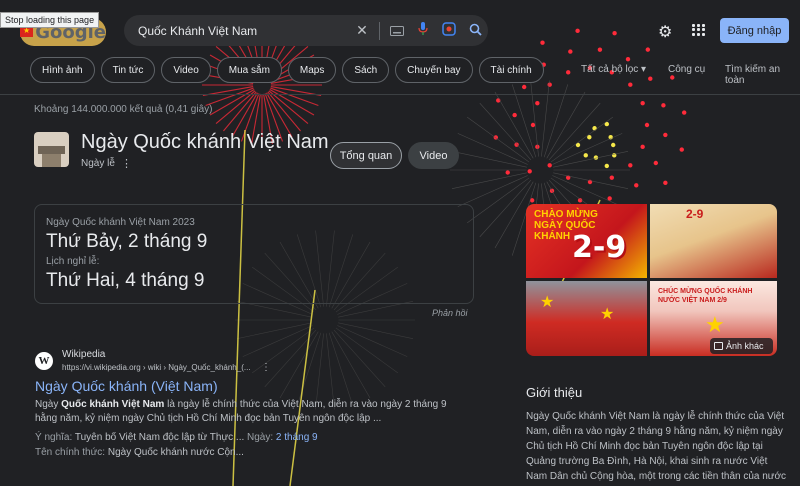  What do you see at coordinates (27, 31) in the screenshot?
I see `vietnam-flag-icon` at bounding box center [27, 31].